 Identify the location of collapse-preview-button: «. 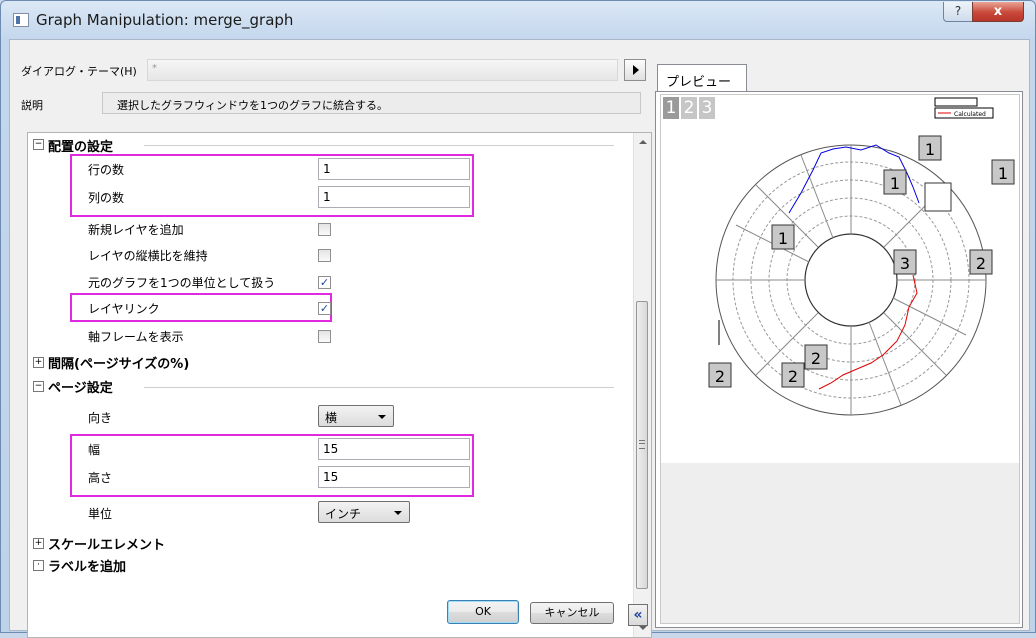
(638, 615).